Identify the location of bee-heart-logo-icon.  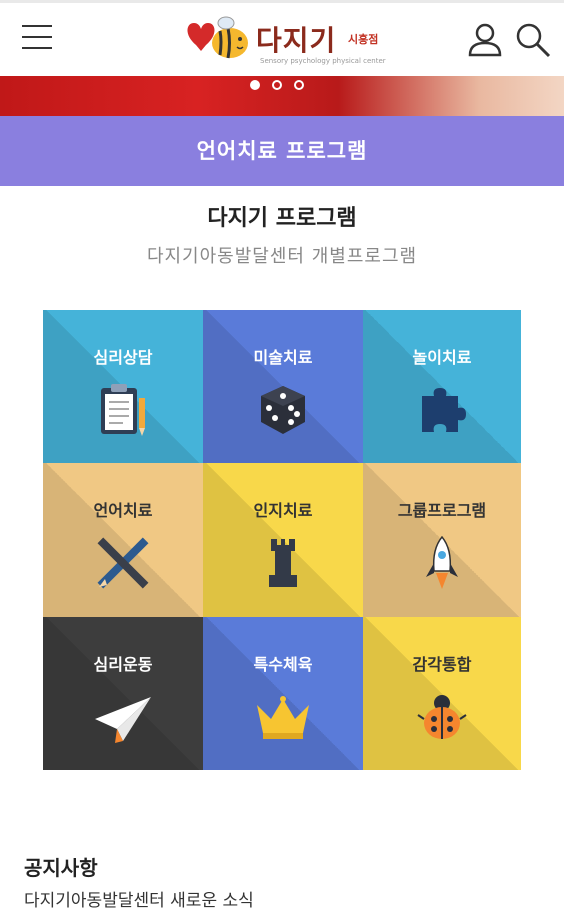
(217, 37).